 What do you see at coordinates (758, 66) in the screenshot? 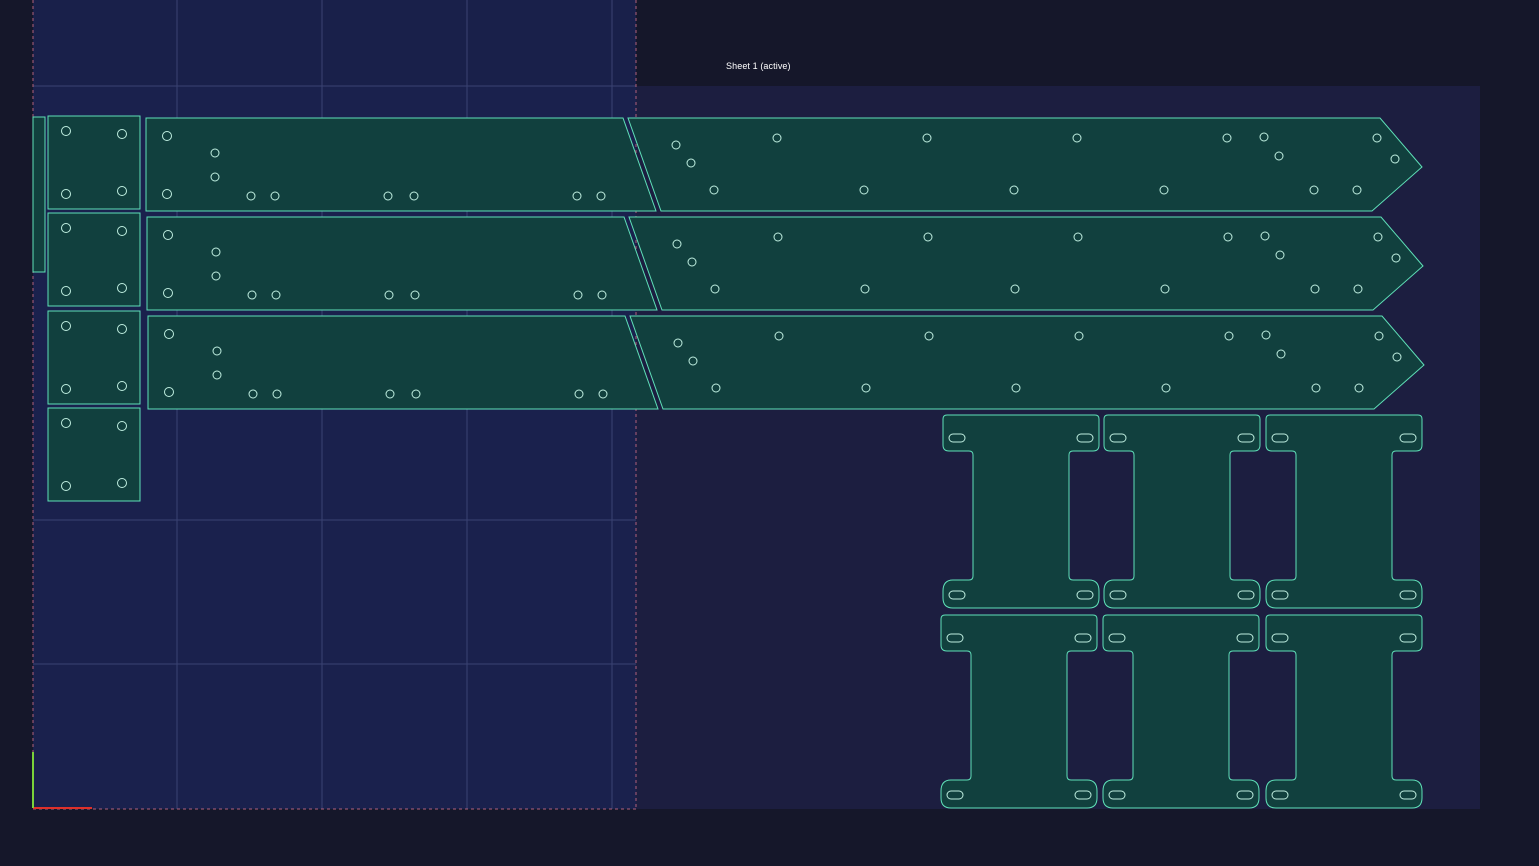
I see `sheet-label: Sheet 1 (active)` at bounding box center [758, 66].